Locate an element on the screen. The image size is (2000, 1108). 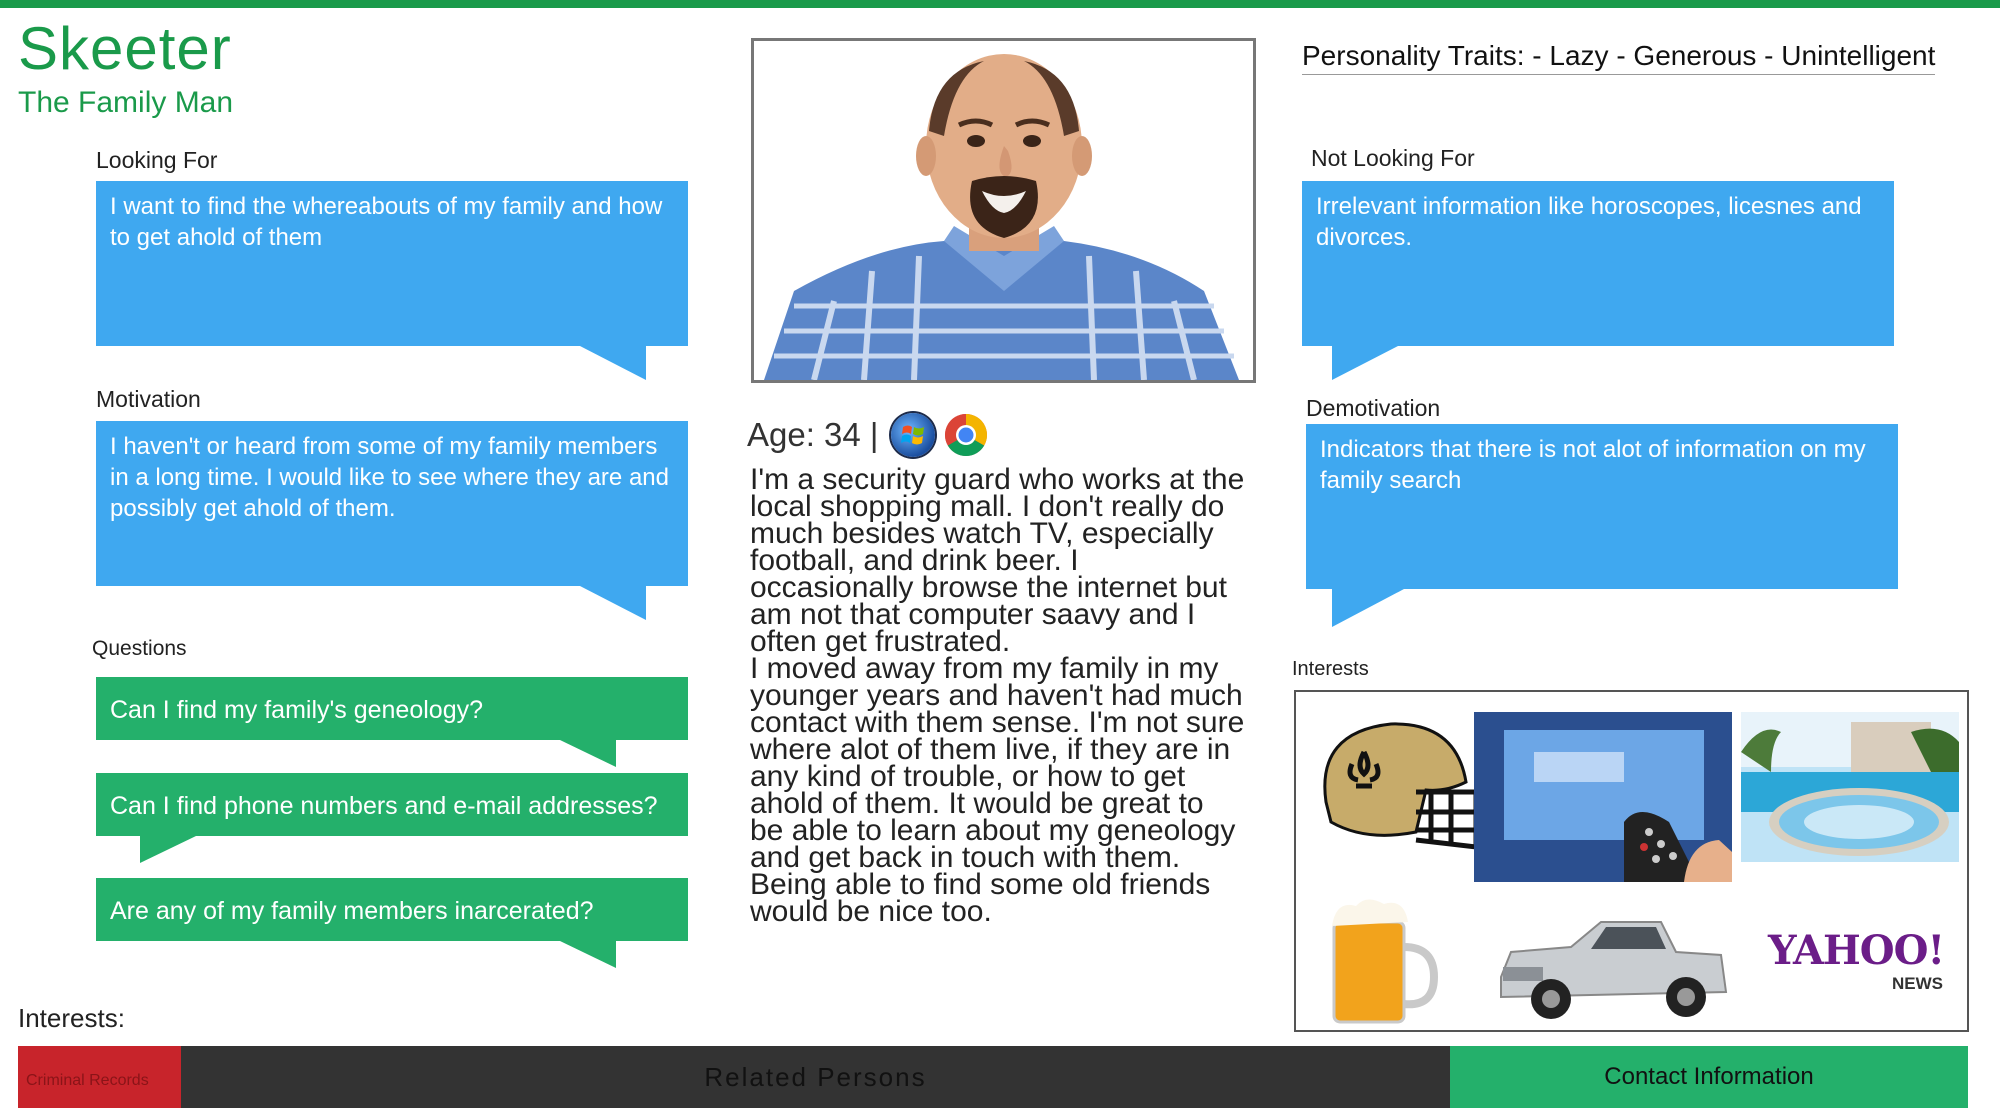
bio-line: any kind of trouble, or how to get is located at coordinates (968, 776).